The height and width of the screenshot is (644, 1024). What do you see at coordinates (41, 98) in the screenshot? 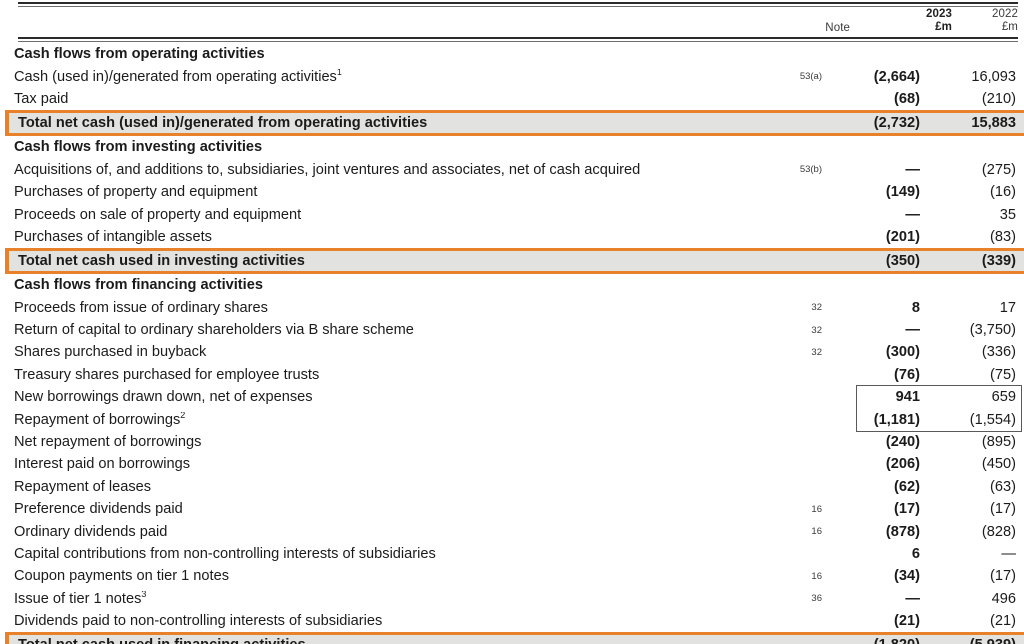
I see `row-label: Tax paid` at bounding box center [41, 98].